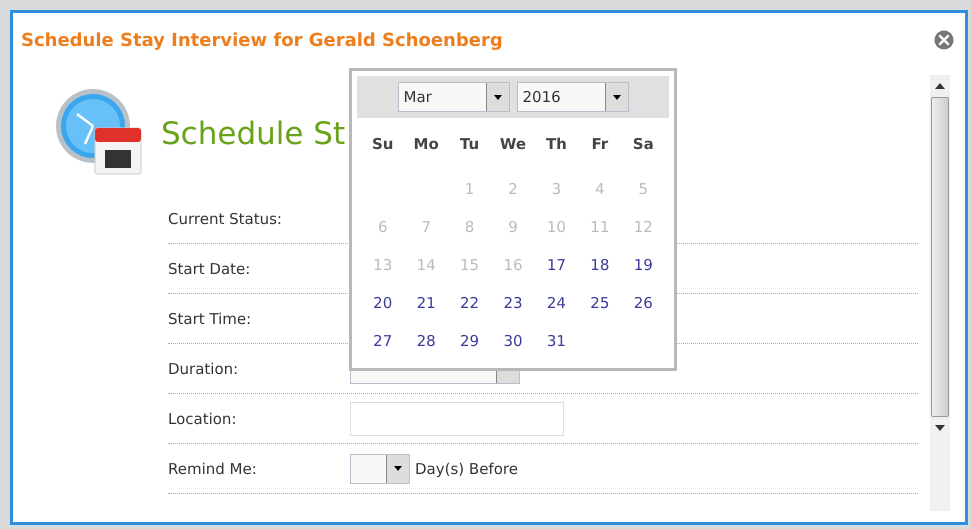 The height and width of the screenshot is (529, 971). What do you see at coordinates (513, 341) in the screenshot?
I see `calendar-day: 30` at bounding box center [513, 341].